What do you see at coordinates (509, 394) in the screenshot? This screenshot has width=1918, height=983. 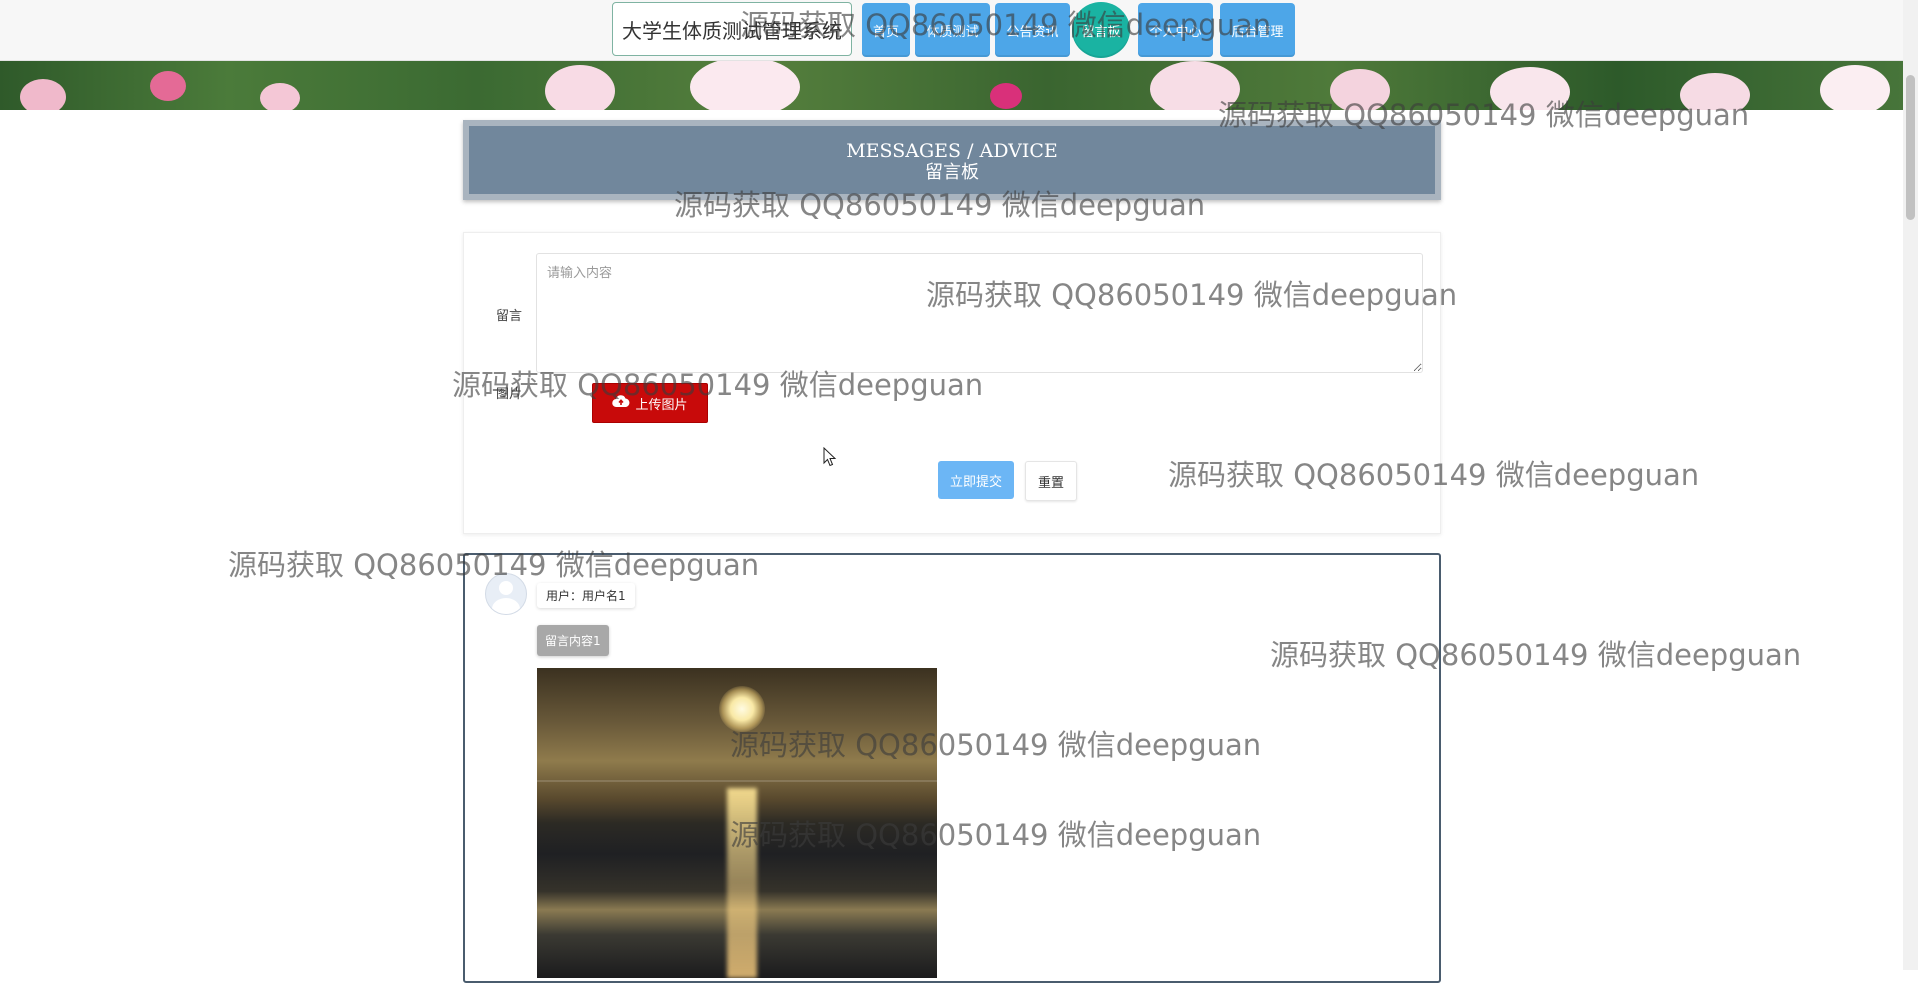 I see `image-label: 图片` at bounding box center [509, 394].